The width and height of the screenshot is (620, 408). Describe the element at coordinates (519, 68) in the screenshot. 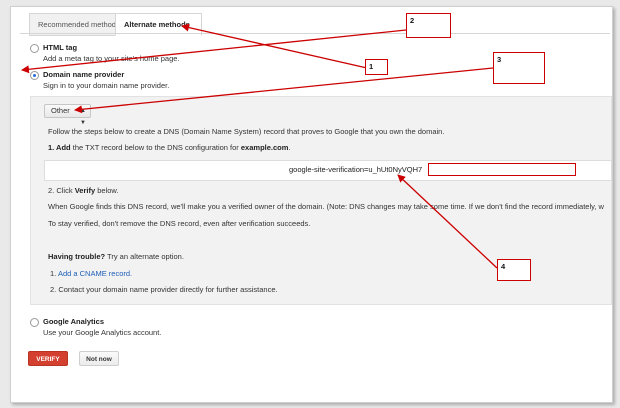

I see `callout-3: 3` at that location.